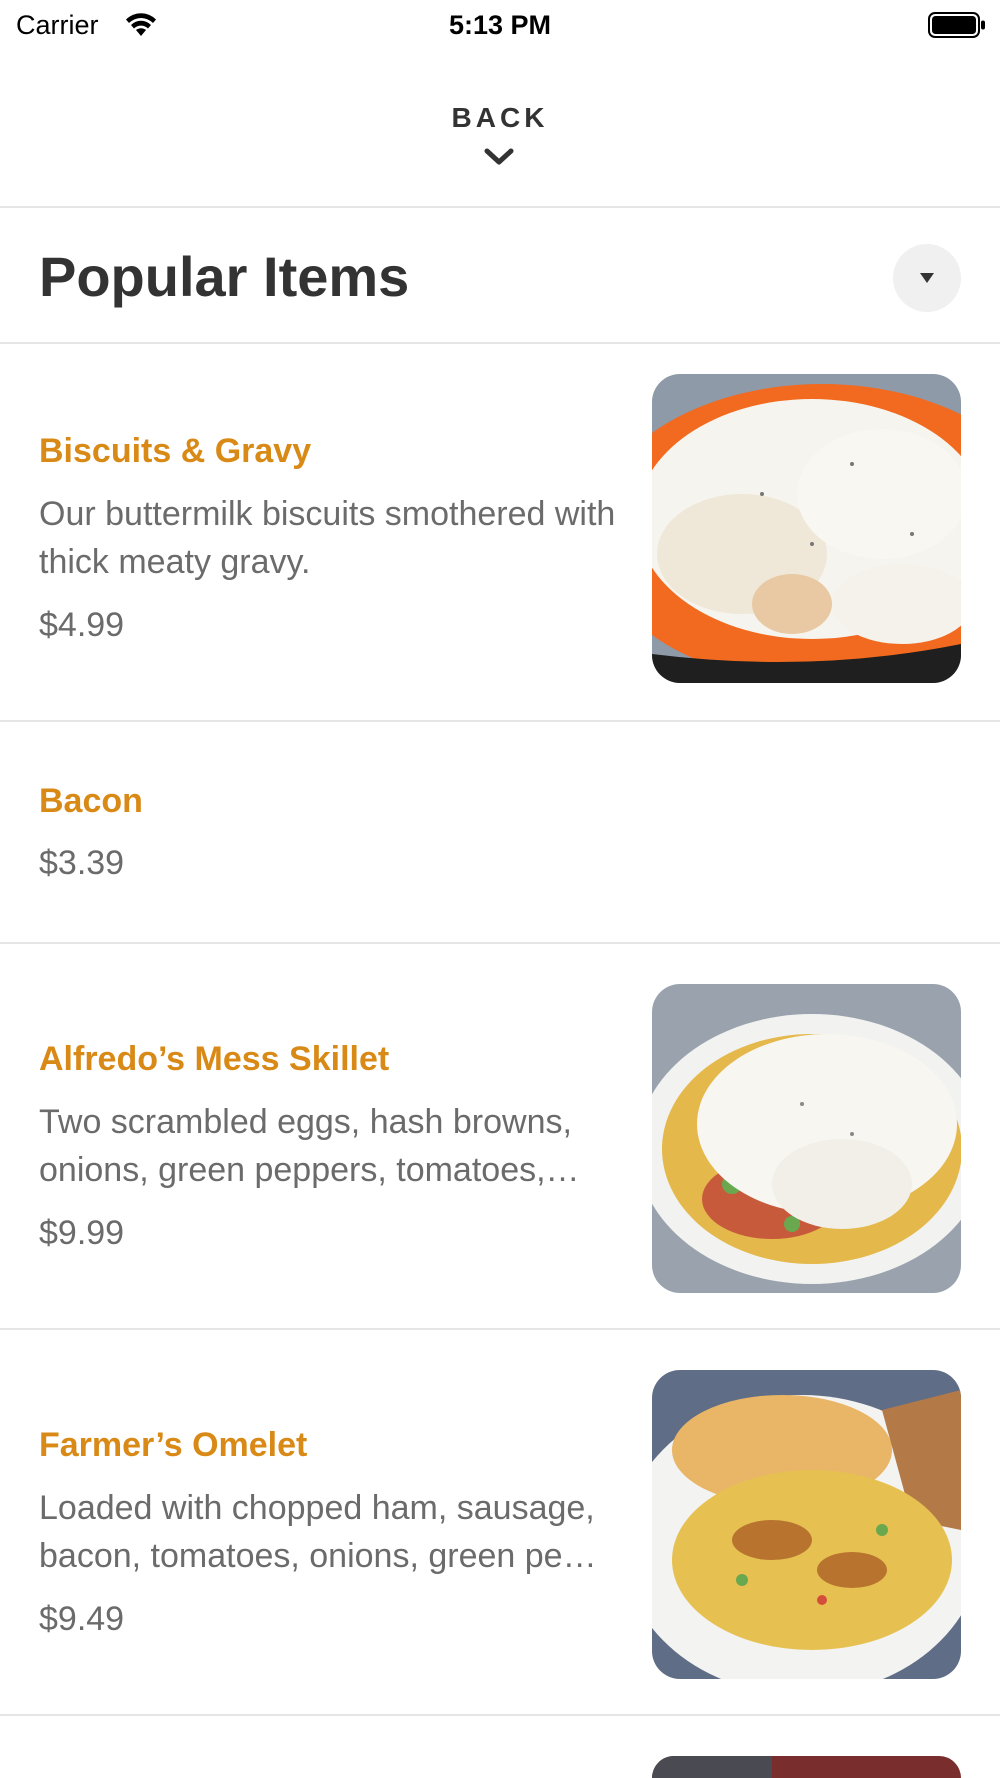 The width and height of the screenshot is (1000, 1778). I want to click on item-name: Bacon, so click(91, 801).